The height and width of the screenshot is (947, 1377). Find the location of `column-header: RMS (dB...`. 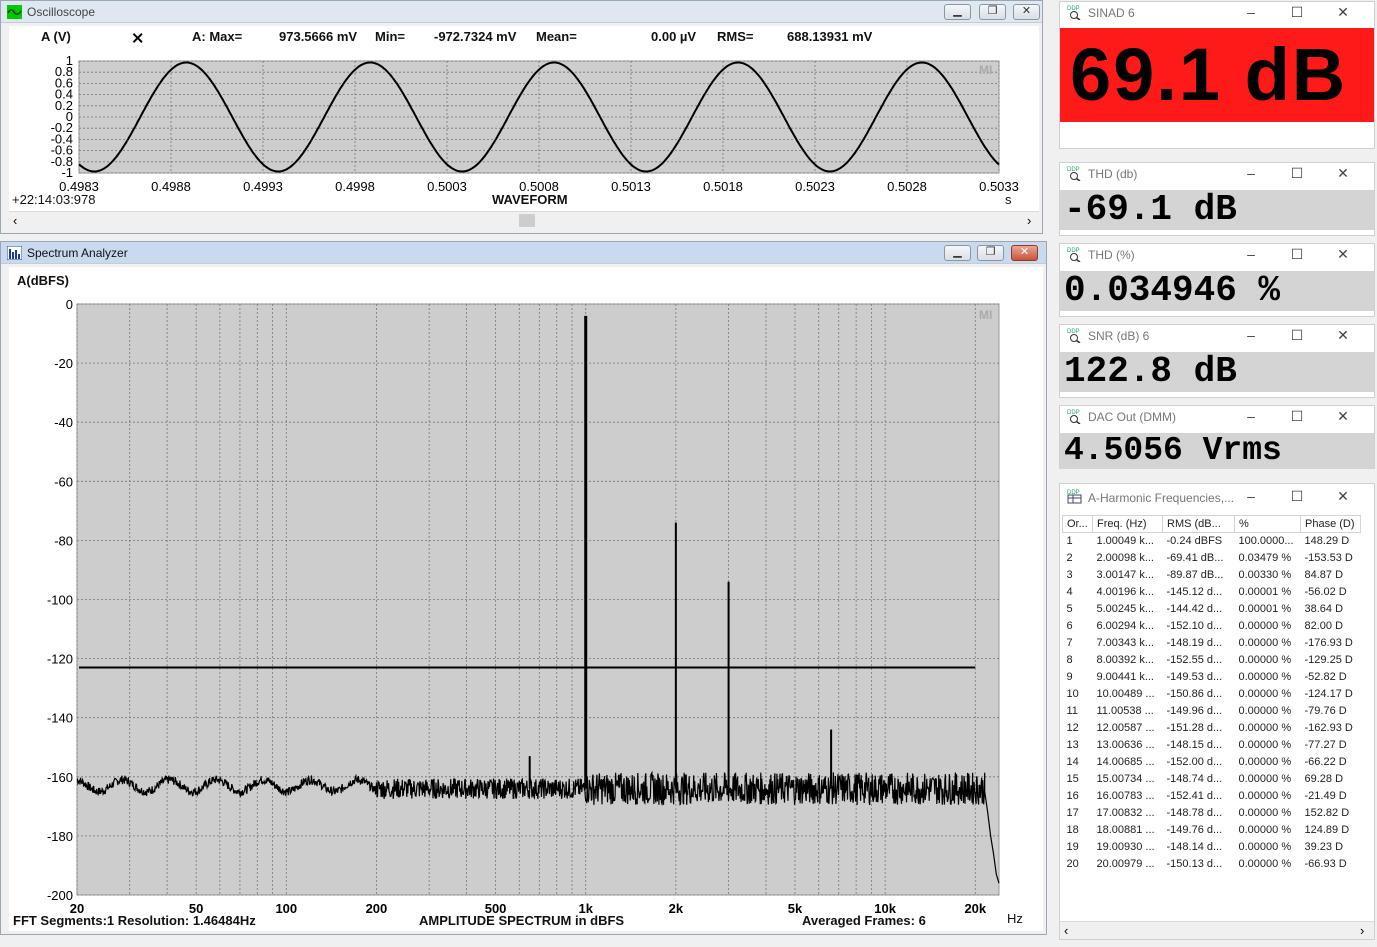

column-header: RMS (dB... is located at coordinates (1198, 524).